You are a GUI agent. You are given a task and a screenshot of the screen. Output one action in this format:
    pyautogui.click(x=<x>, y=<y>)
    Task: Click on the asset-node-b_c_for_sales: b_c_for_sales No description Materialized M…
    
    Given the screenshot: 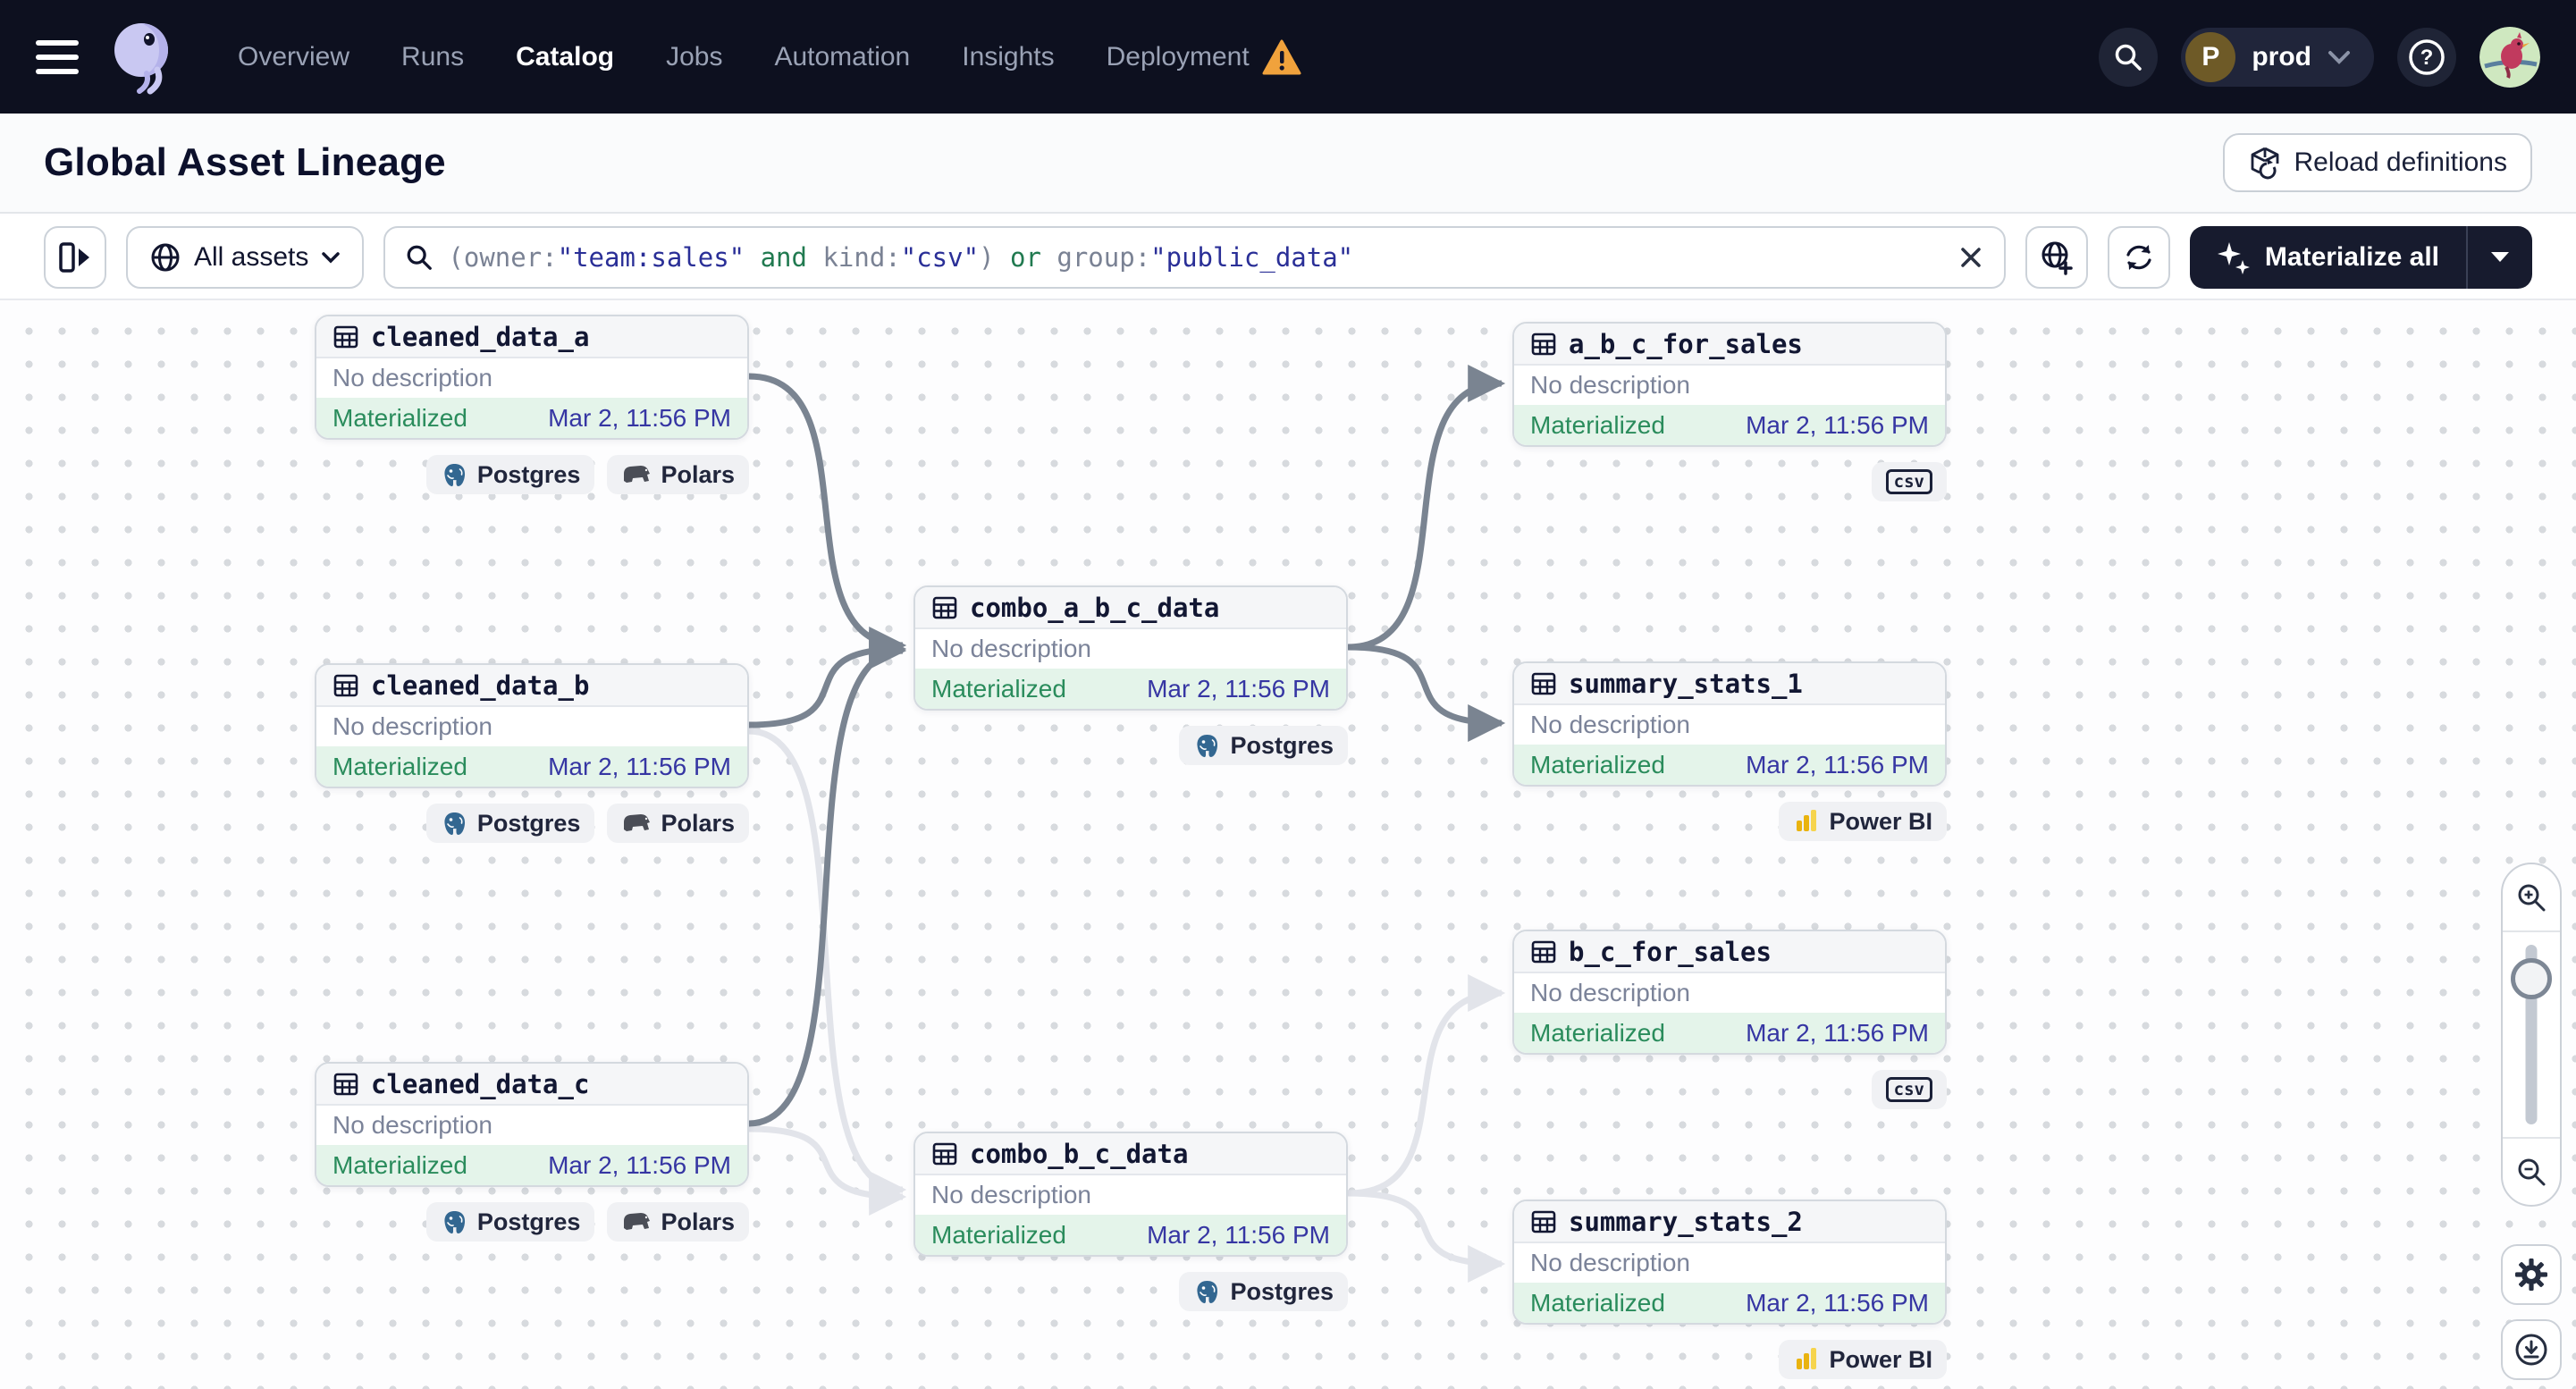 What is the action you would take?
    pyautogui.click(x=1730, y=1019)
    